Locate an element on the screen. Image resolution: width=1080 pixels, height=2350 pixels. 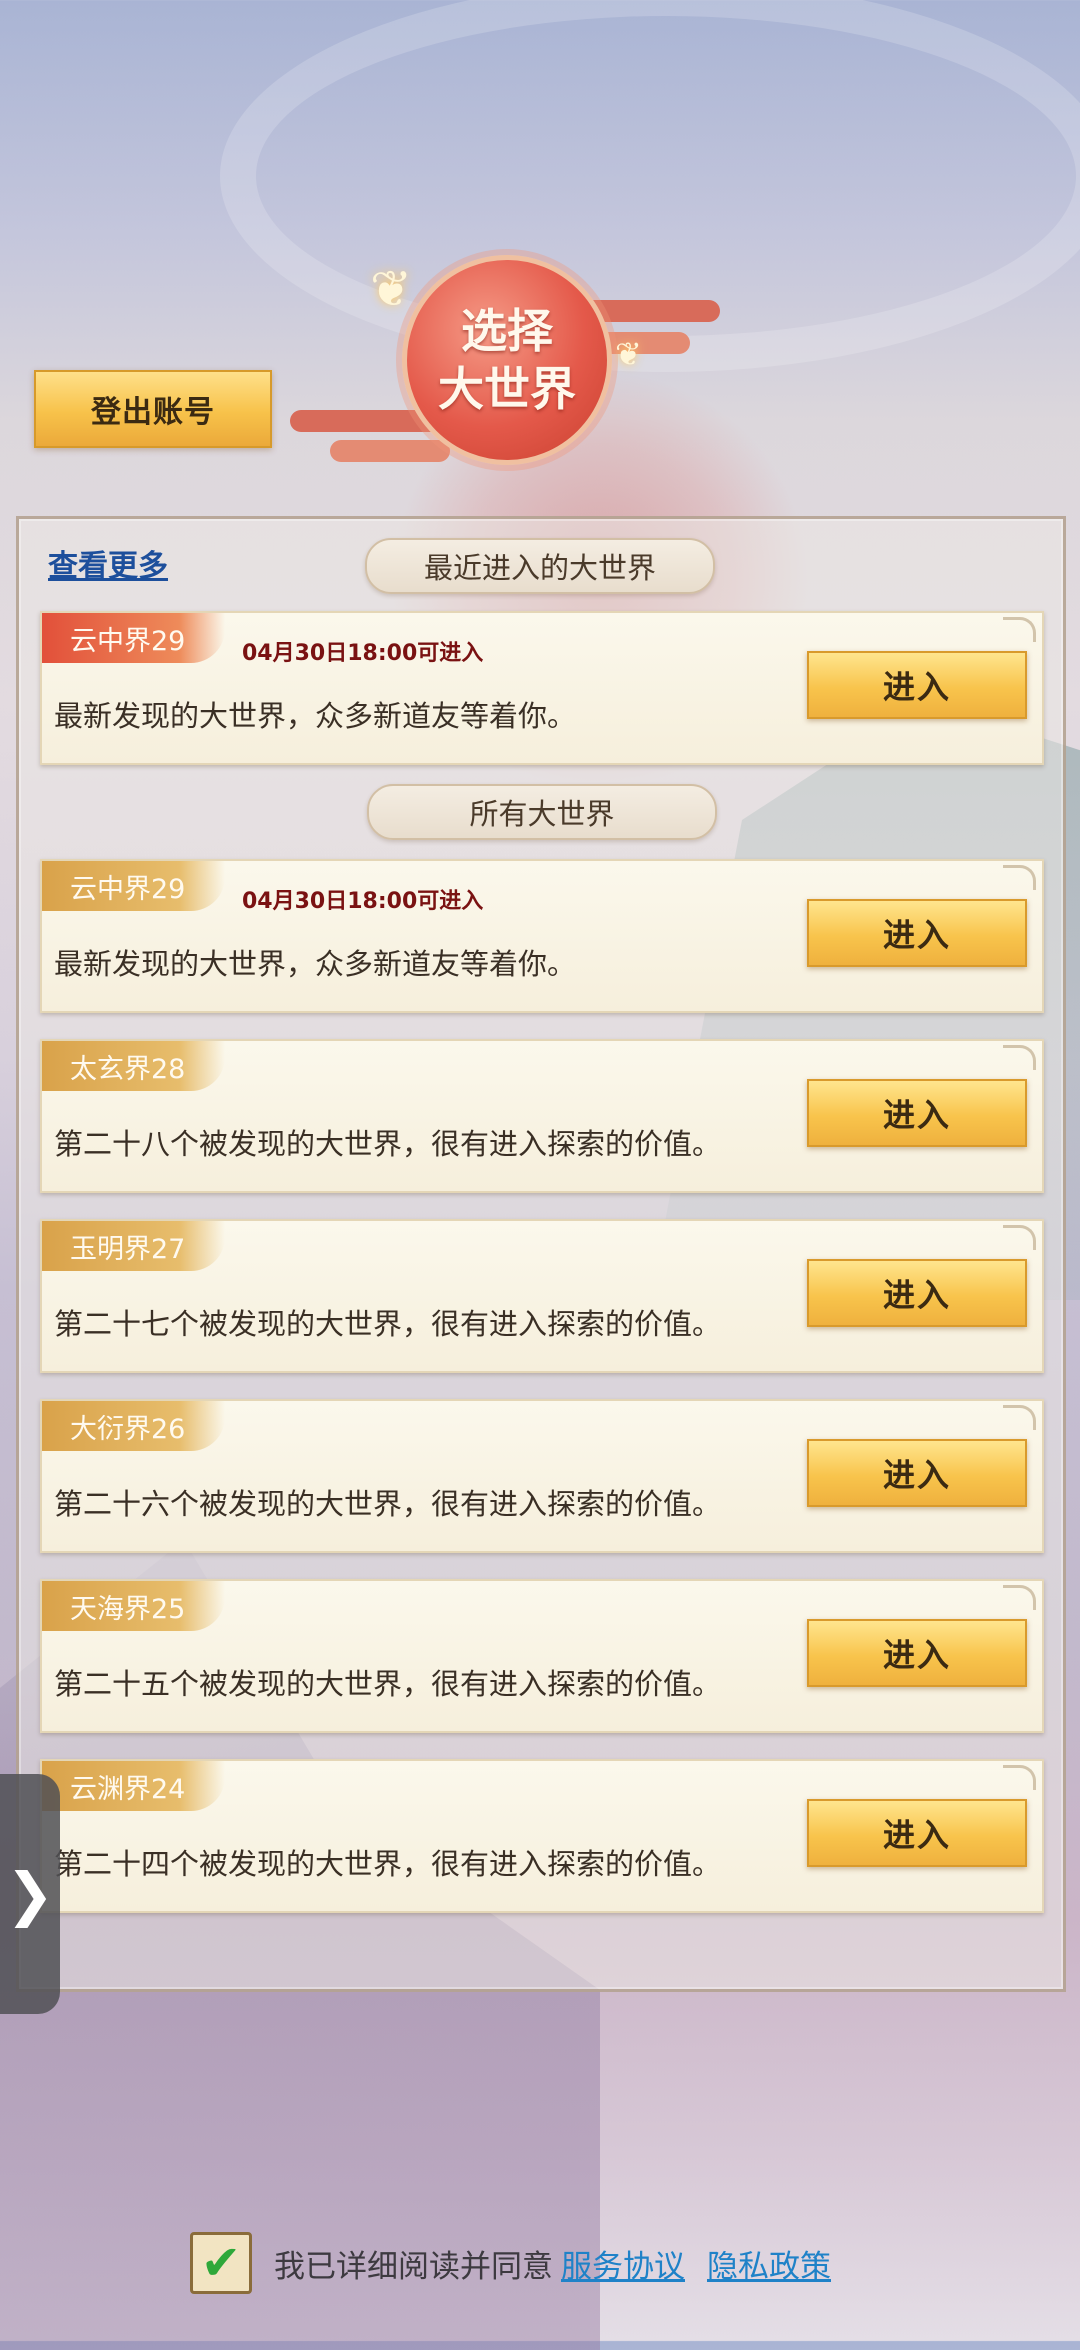
world-card: 云渊界24 第二十四个被发现的大世界，很有进入探索的价值。 进入 is located at coordinates (542, 1836).